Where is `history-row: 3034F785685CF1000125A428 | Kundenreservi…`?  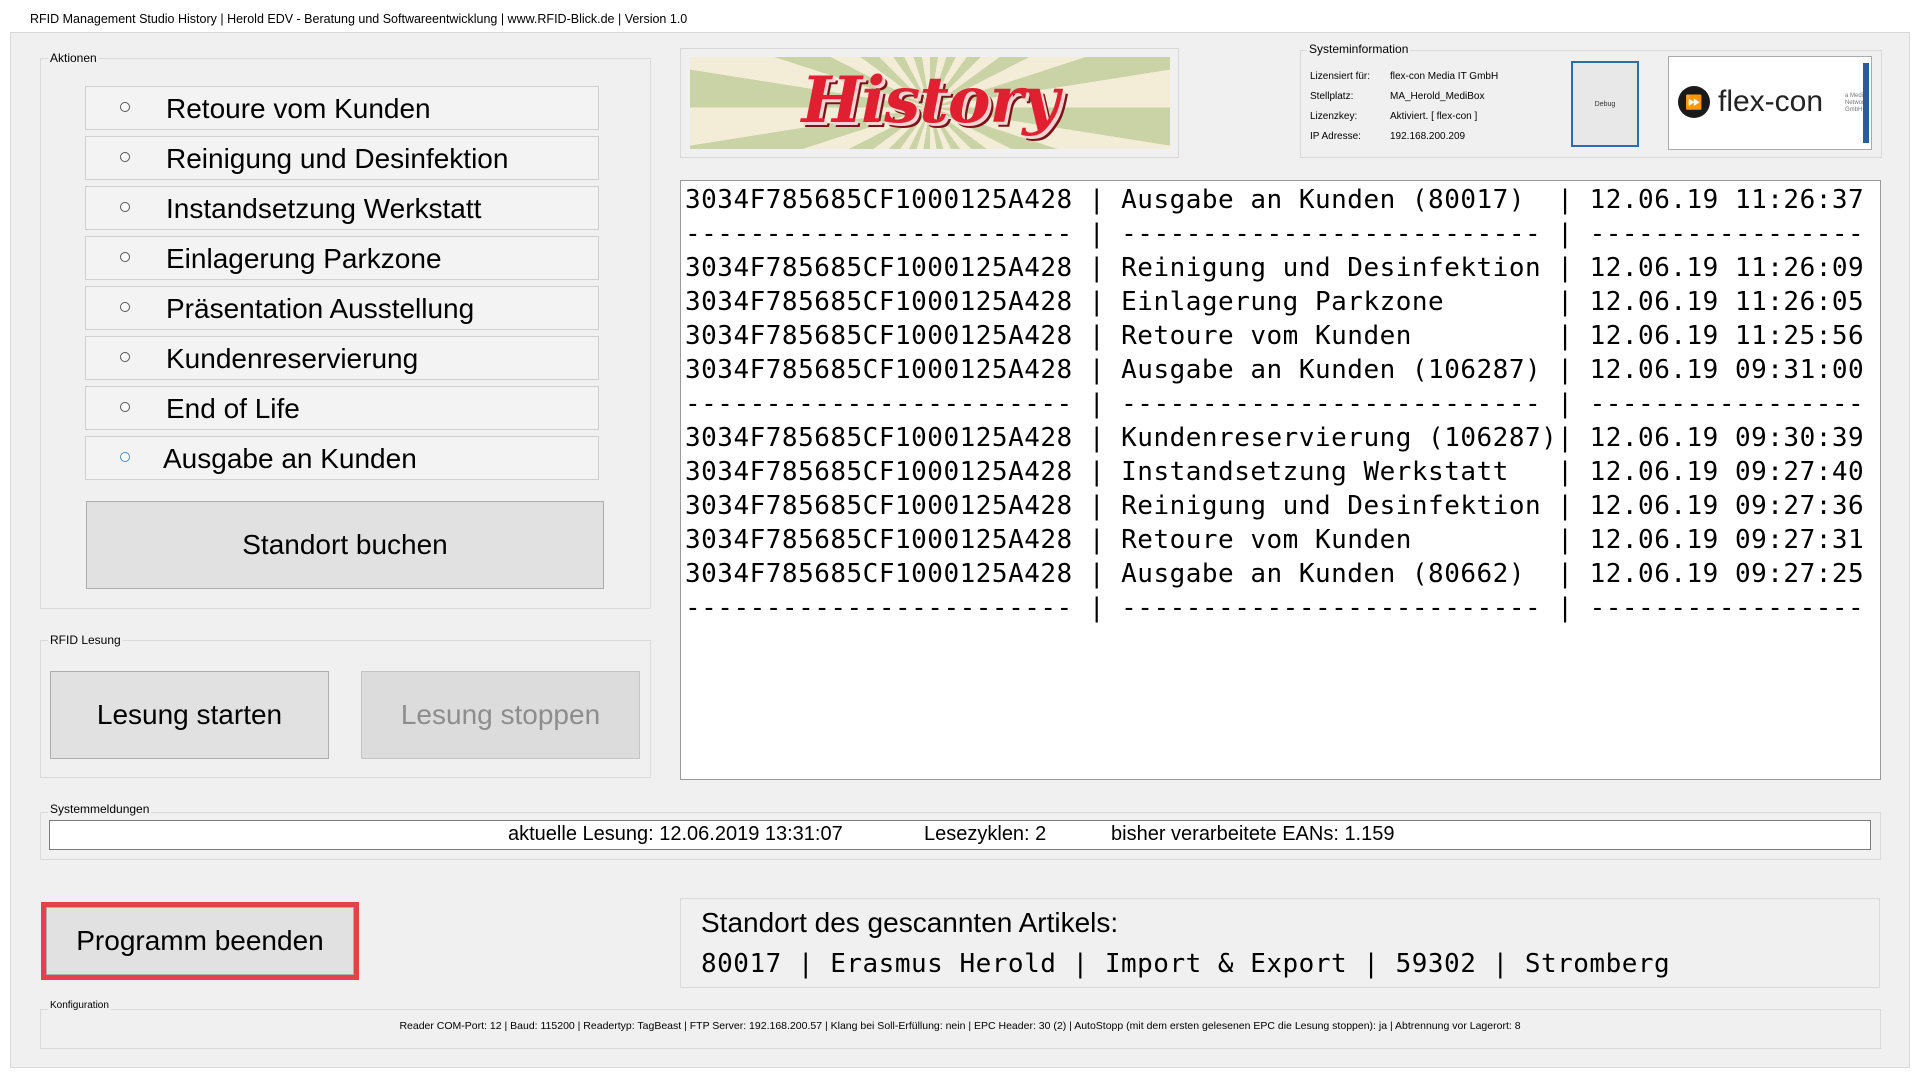 history-row: 3034F785685CF1000125A428 | Kundenreservi… is located at coordinates (1274, 438).